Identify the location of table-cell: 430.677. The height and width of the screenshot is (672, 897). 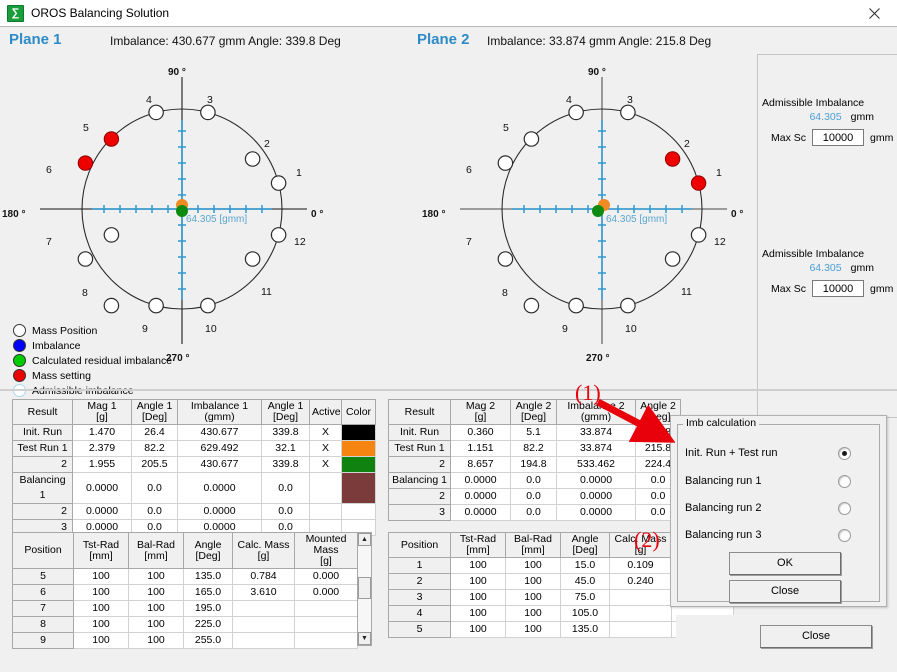
(219, 464).